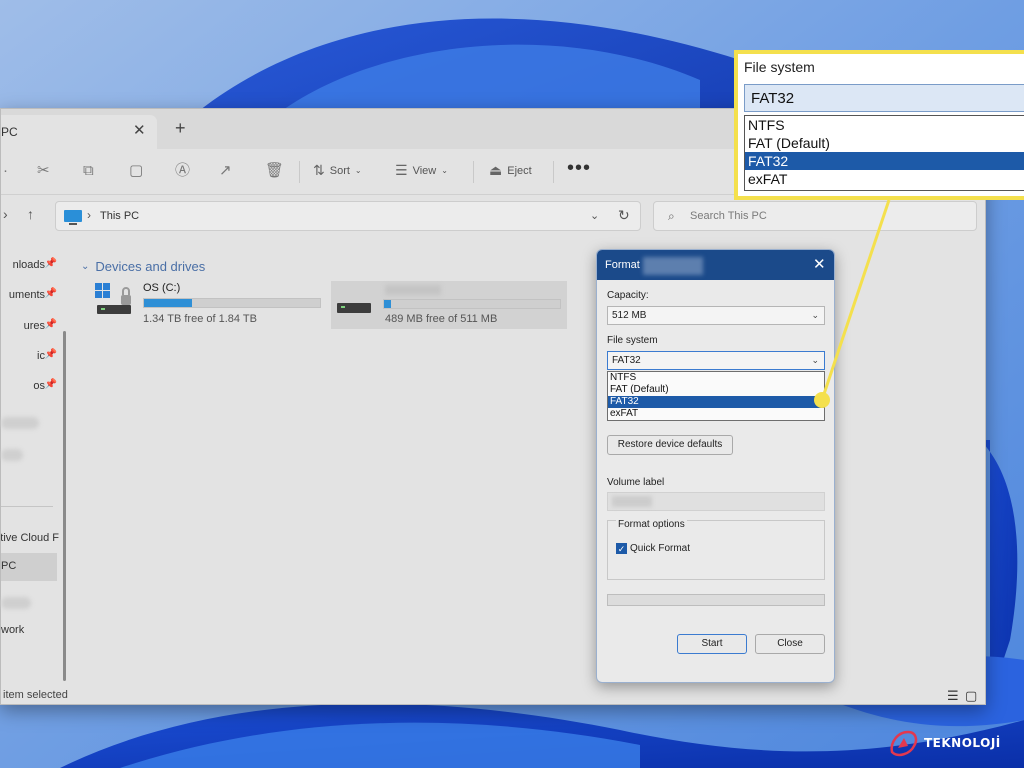 The width and height of the screenshot is (1024, 768). What do you see at coordinates (820, 216) in the screenshot?
I see `search-input` at bounding box center [820, 216].